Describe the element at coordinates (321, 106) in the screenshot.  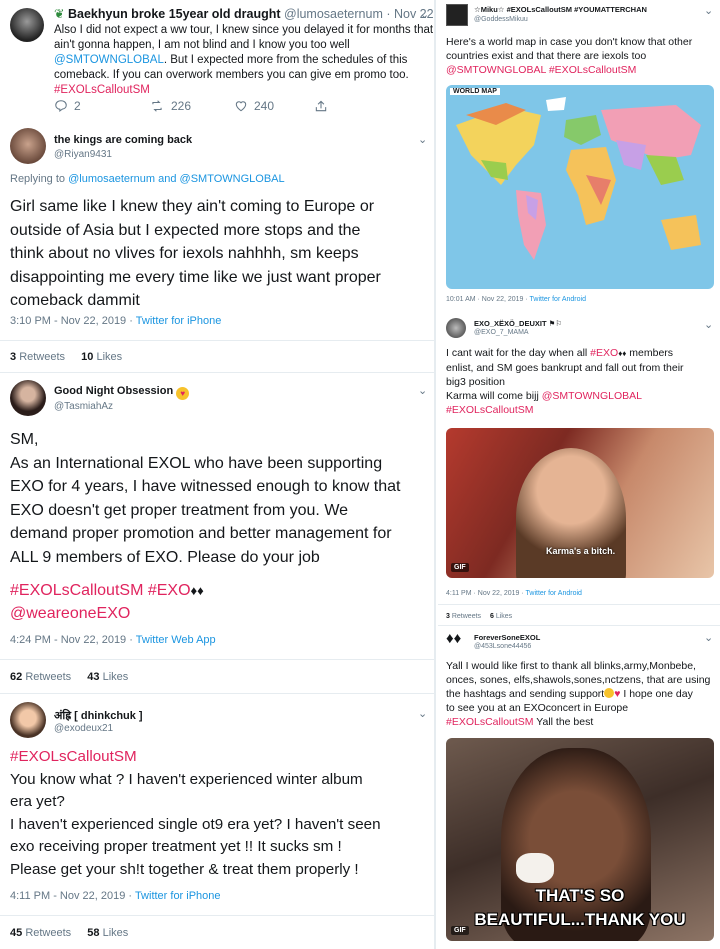
I see `share-icon` at that location.